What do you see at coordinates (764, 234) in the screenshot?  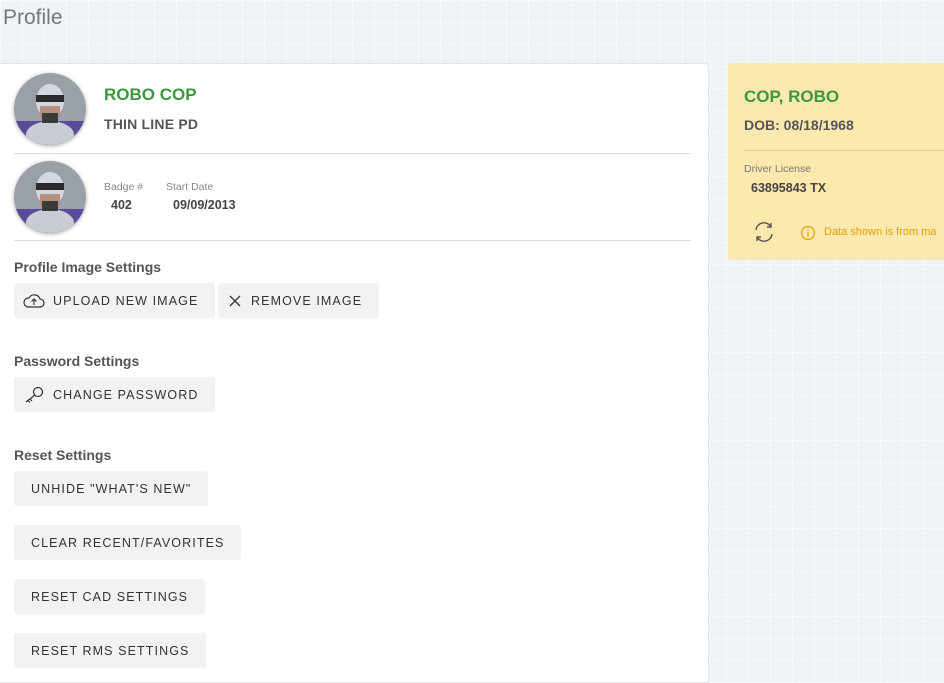 I see `refresh-icon` at bounding box center [764, 234].